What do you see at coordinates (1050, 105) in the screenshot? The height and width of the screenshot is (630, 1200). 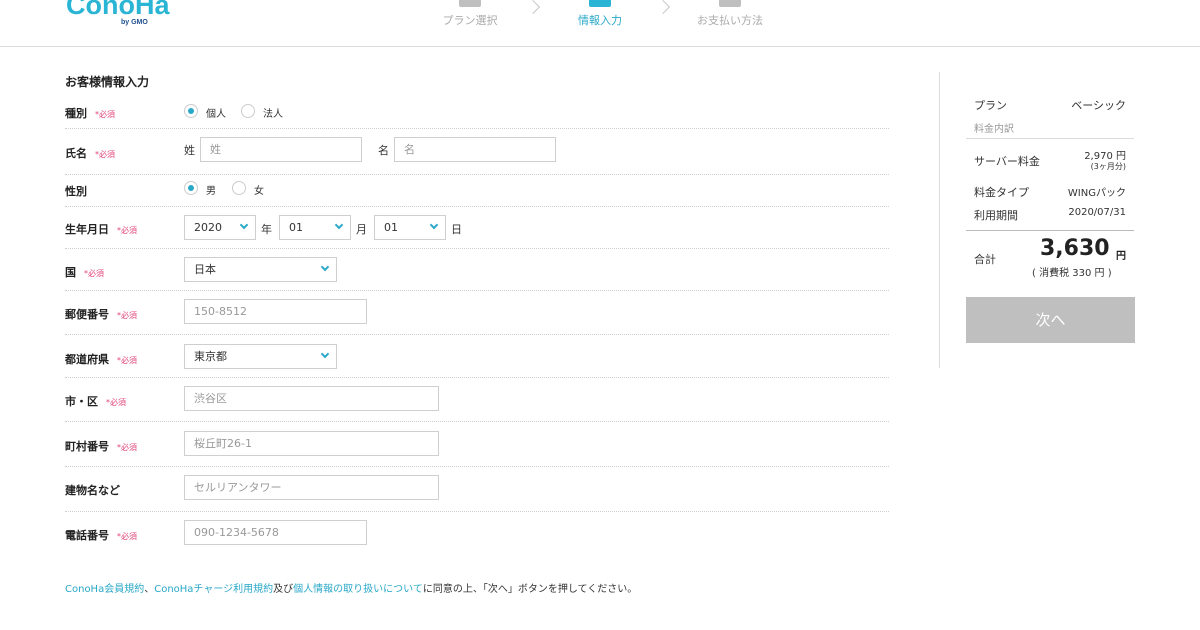 I see `summary-plan: プラン ベーシック` at bounding box center [1050, 105].